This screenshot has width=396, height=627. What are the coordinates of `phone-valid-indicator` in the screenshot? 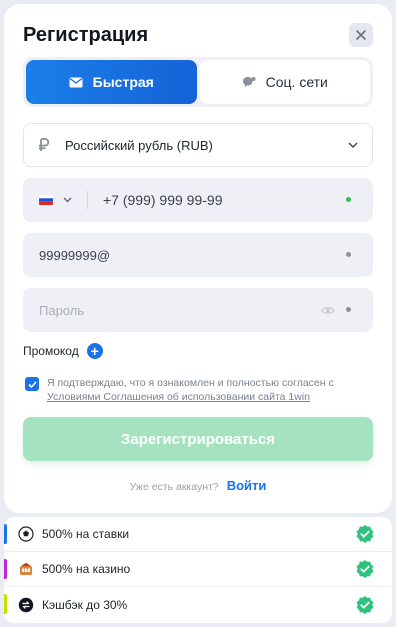 It's located at (348, 199).